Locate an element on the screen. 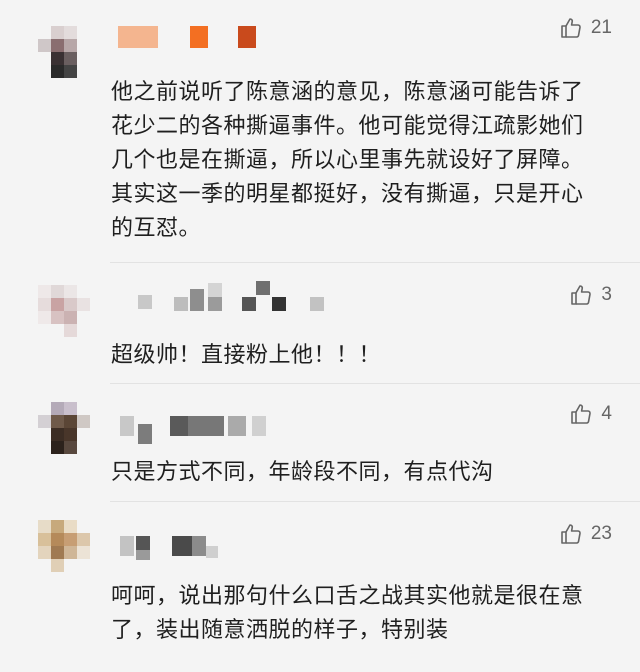 The height and width of the screenshot is (672, 640). like-count: 21 is located at coordinates (601, 27).